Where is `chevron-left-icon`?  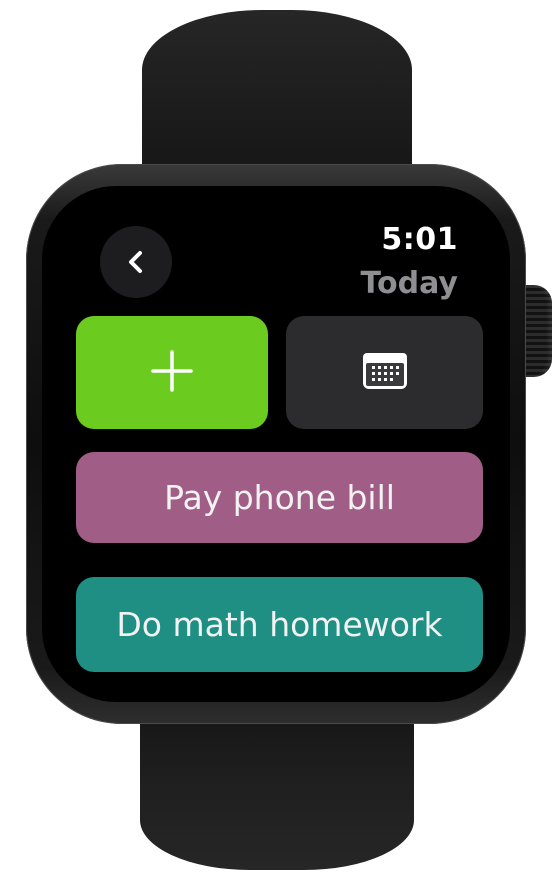 chevron-left-icon is located at coordinates (136, 262).